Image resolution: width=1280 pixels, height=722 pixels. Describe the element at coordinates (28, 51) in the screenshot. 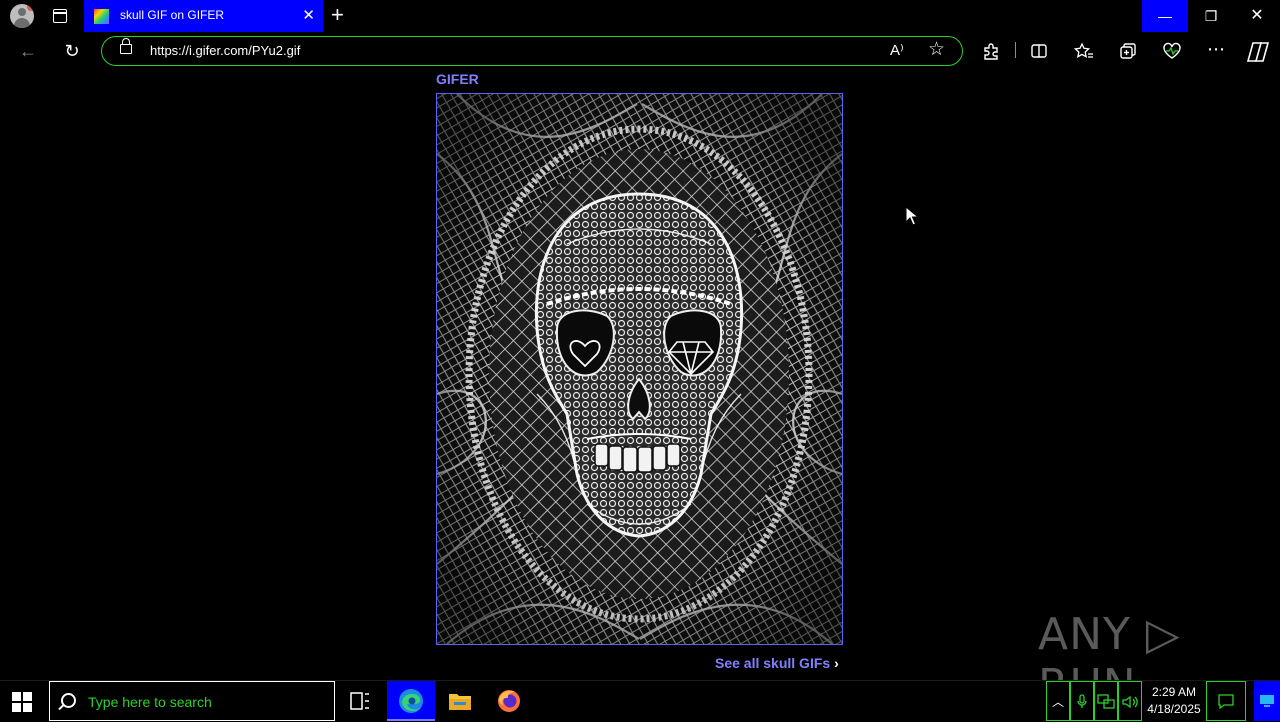

I see `back-button: ←` at that location.